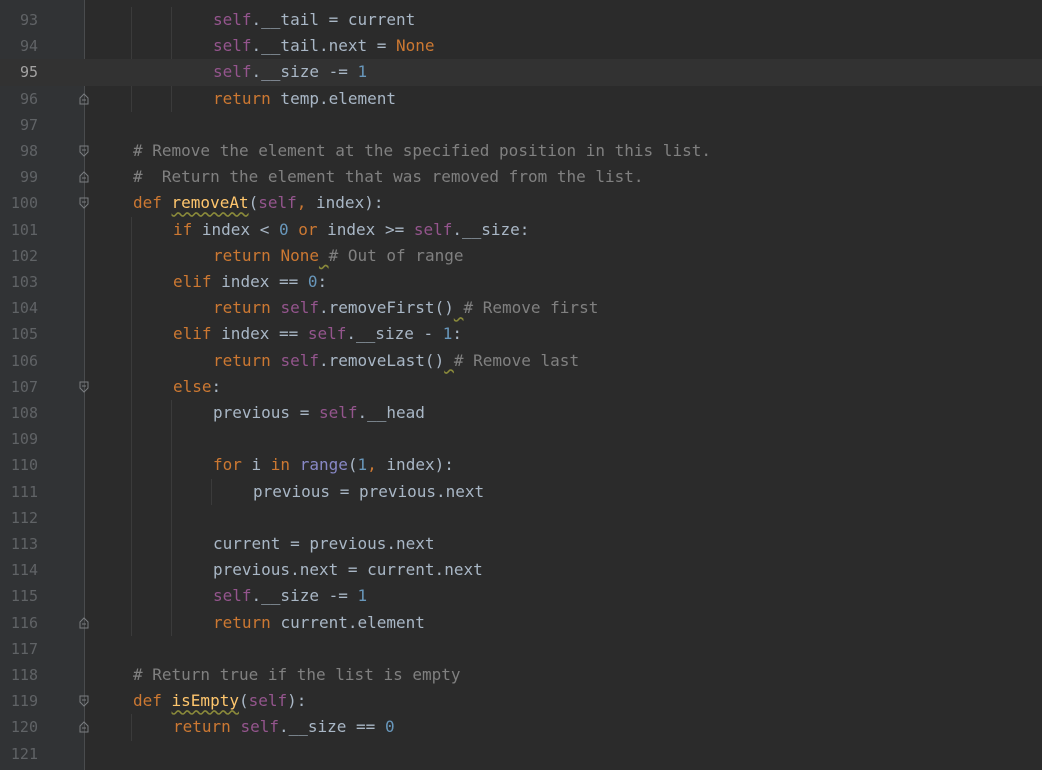  What do you see at coordinates (351, 230) in the screenshot?
I see `code-text: if index < 0 or index >= self.__size:` at bounding box center [351, 230].